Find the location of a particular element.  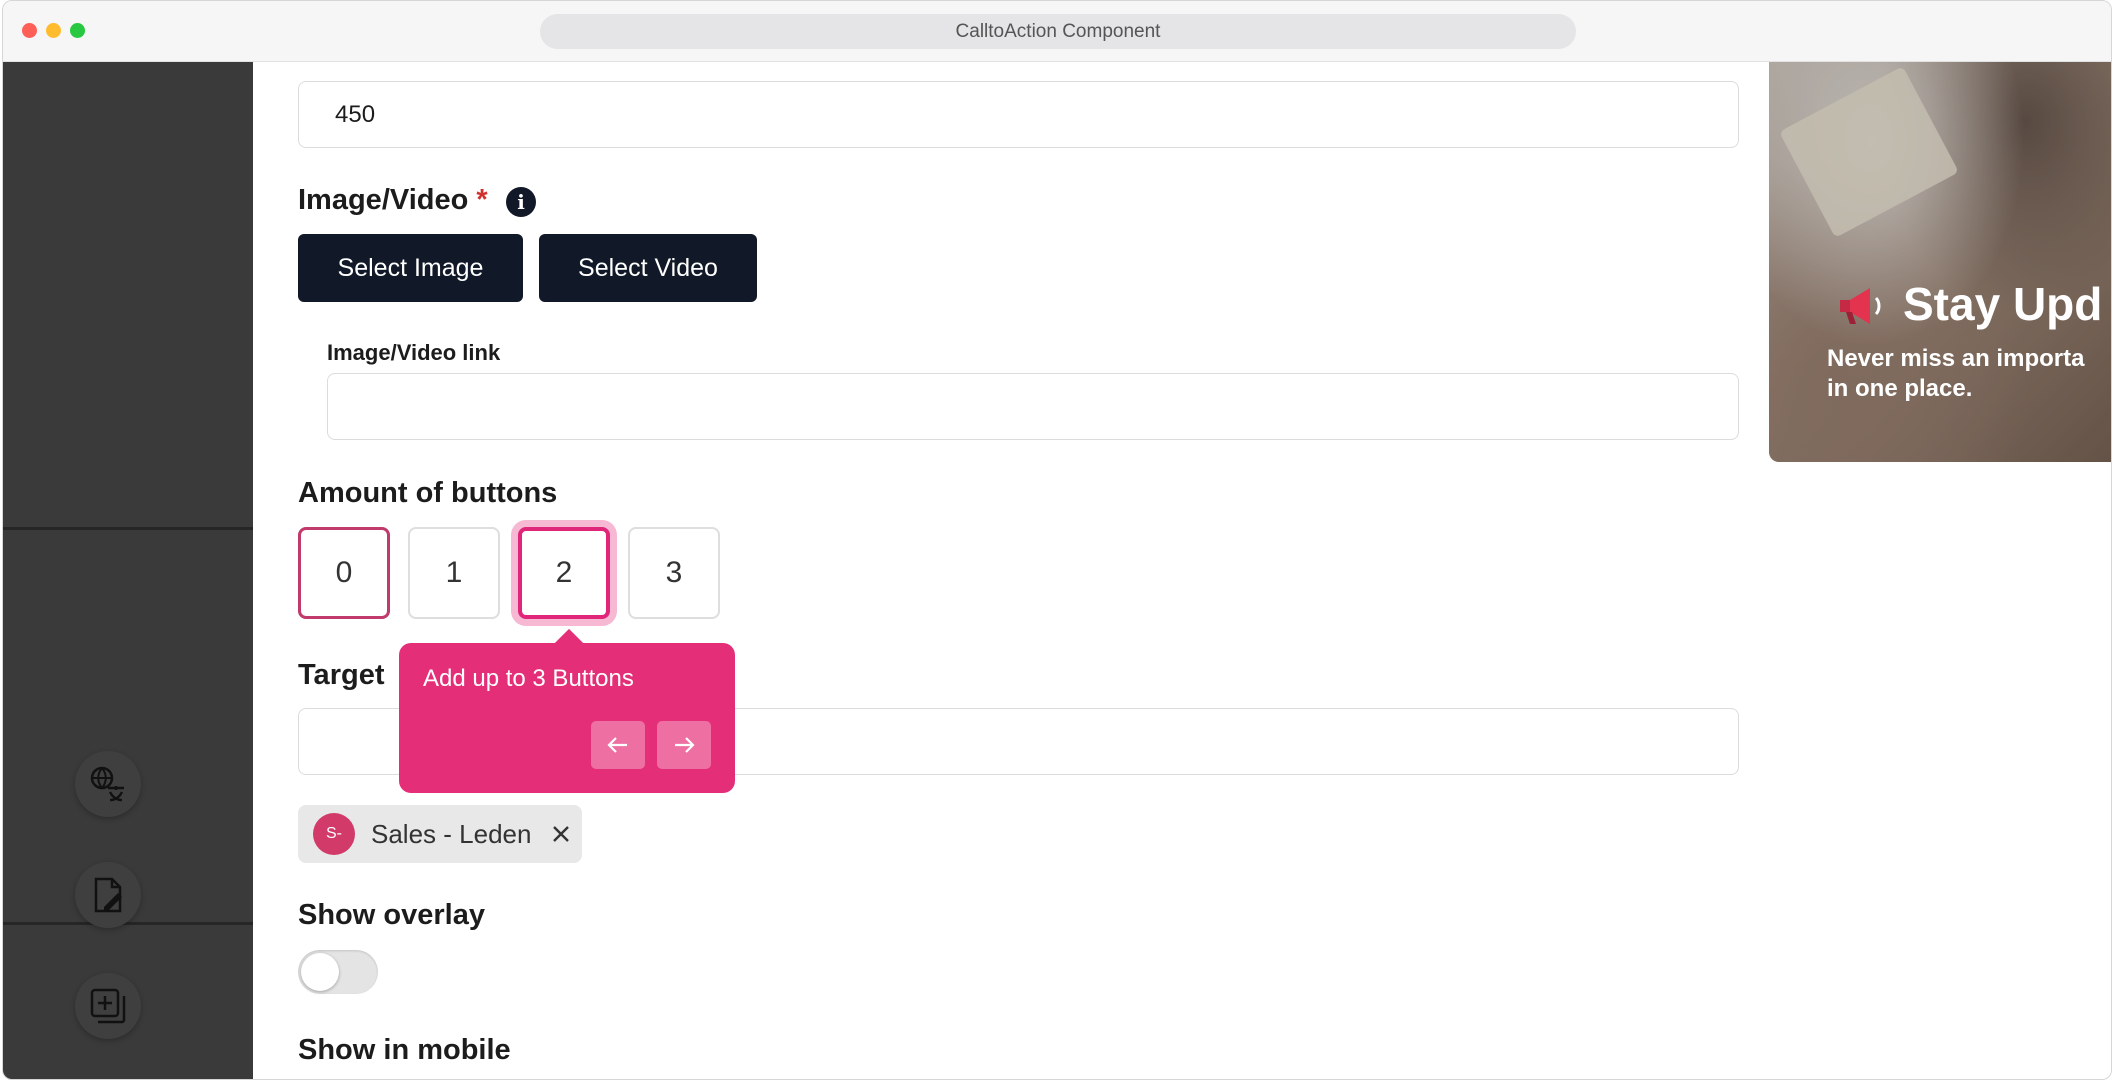

arrow-left-icon is located at coordinates (617, 745).